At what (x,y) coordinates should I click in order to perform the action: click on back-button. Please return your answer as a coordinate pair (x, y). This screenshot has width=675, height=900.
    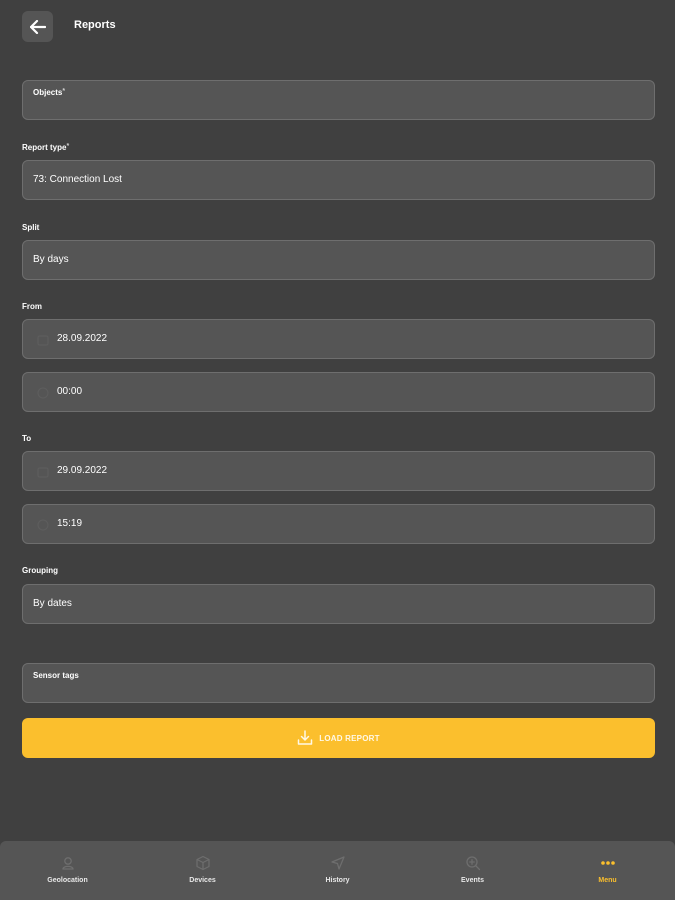
    Looking at the image, I should click on (37, 26).